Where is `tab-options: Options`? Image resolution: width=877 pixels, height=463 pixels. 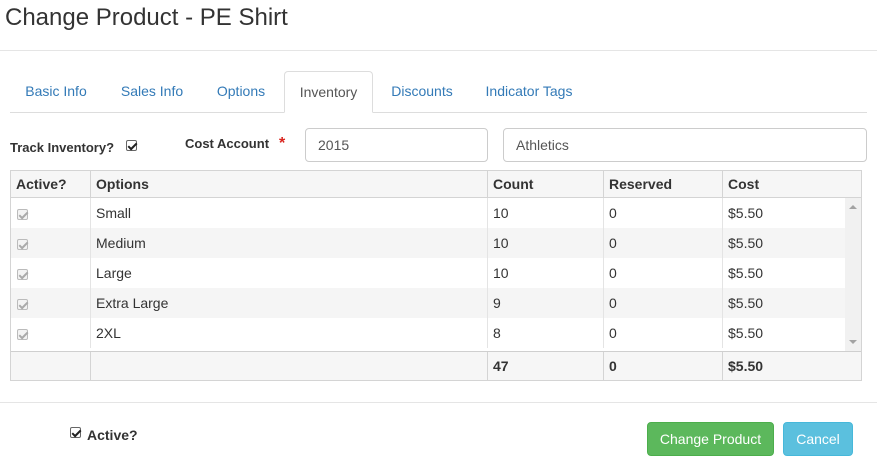
tab-options: Options is located at coordinates (241, 92).